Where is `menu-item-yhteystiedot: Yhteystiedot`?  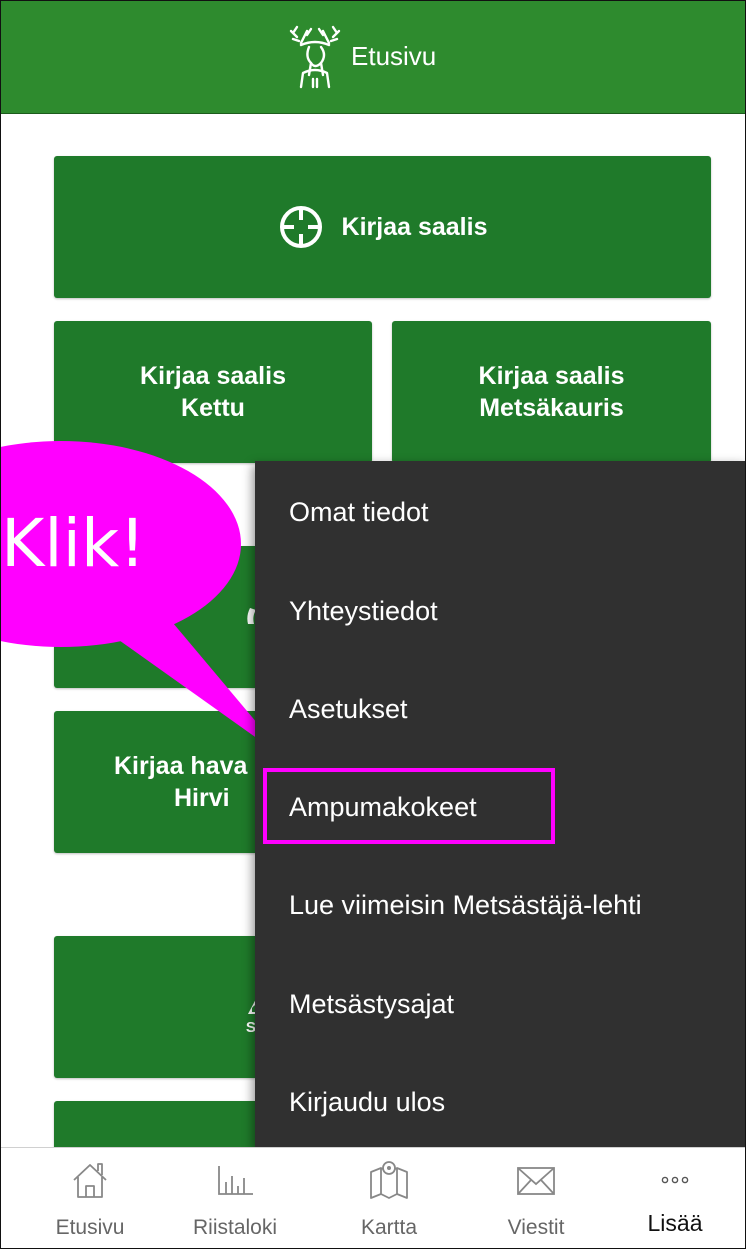 menu-item-yhteystiedot: Yhteystiedot is located at coordinates (363, 611).